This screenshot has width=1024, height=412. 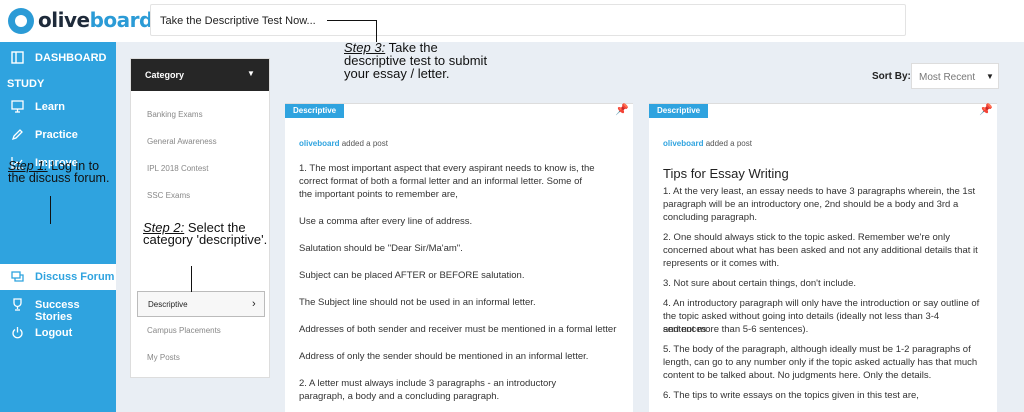 I want to click on power-icon, so click(x=17, y=333).